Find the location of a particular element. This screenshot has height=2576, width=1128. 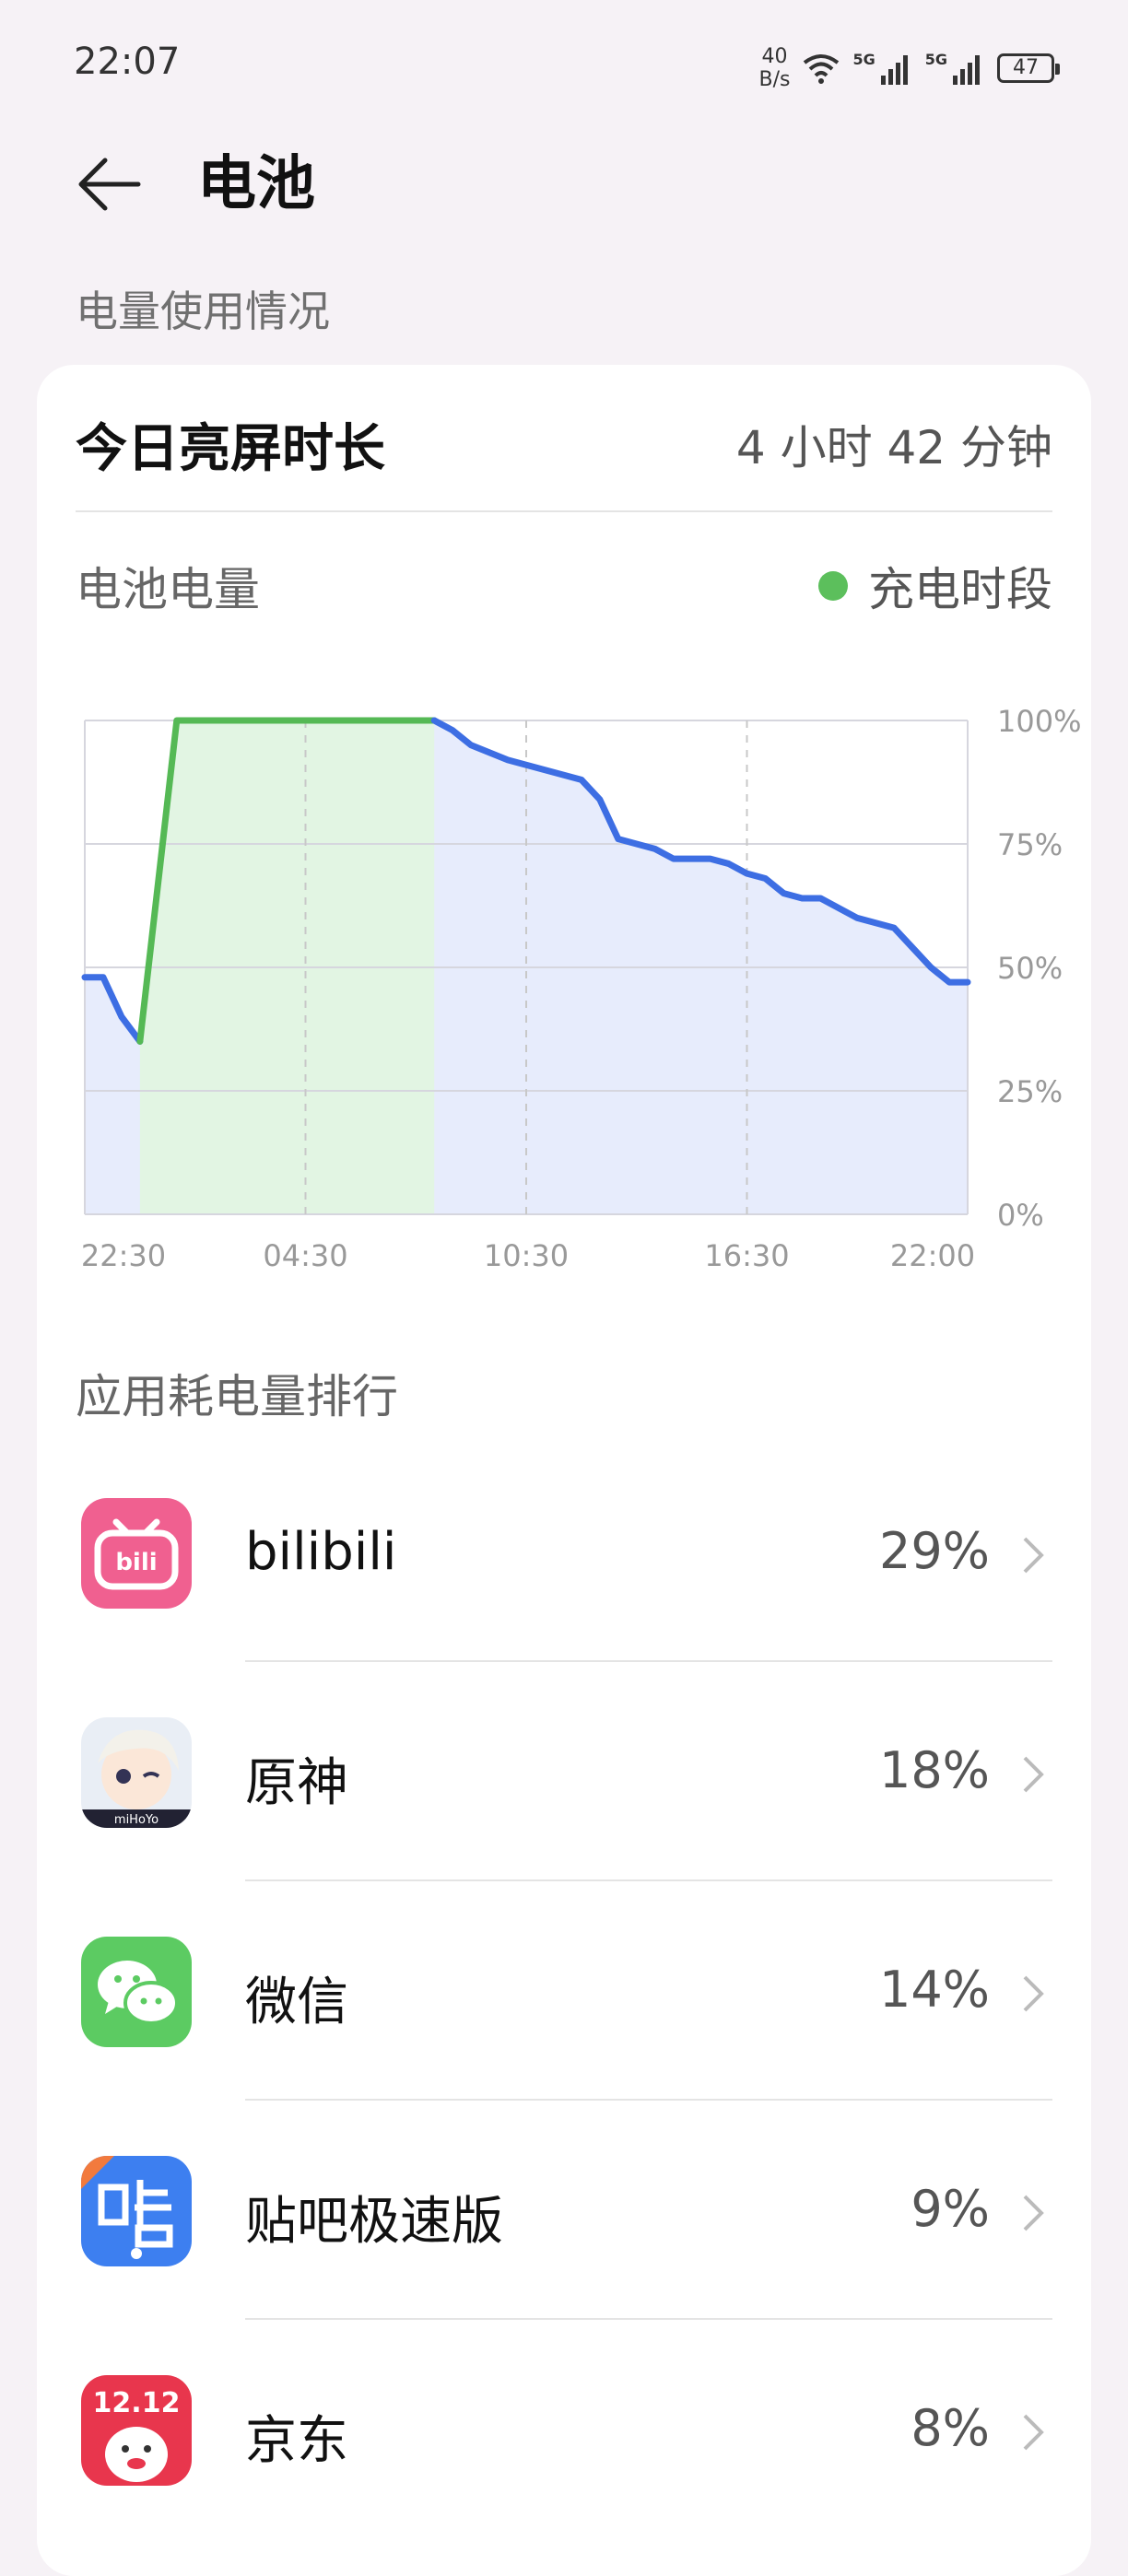

app-row-jd: 12.12 京东 8% is located at coordinates (564, 2429).